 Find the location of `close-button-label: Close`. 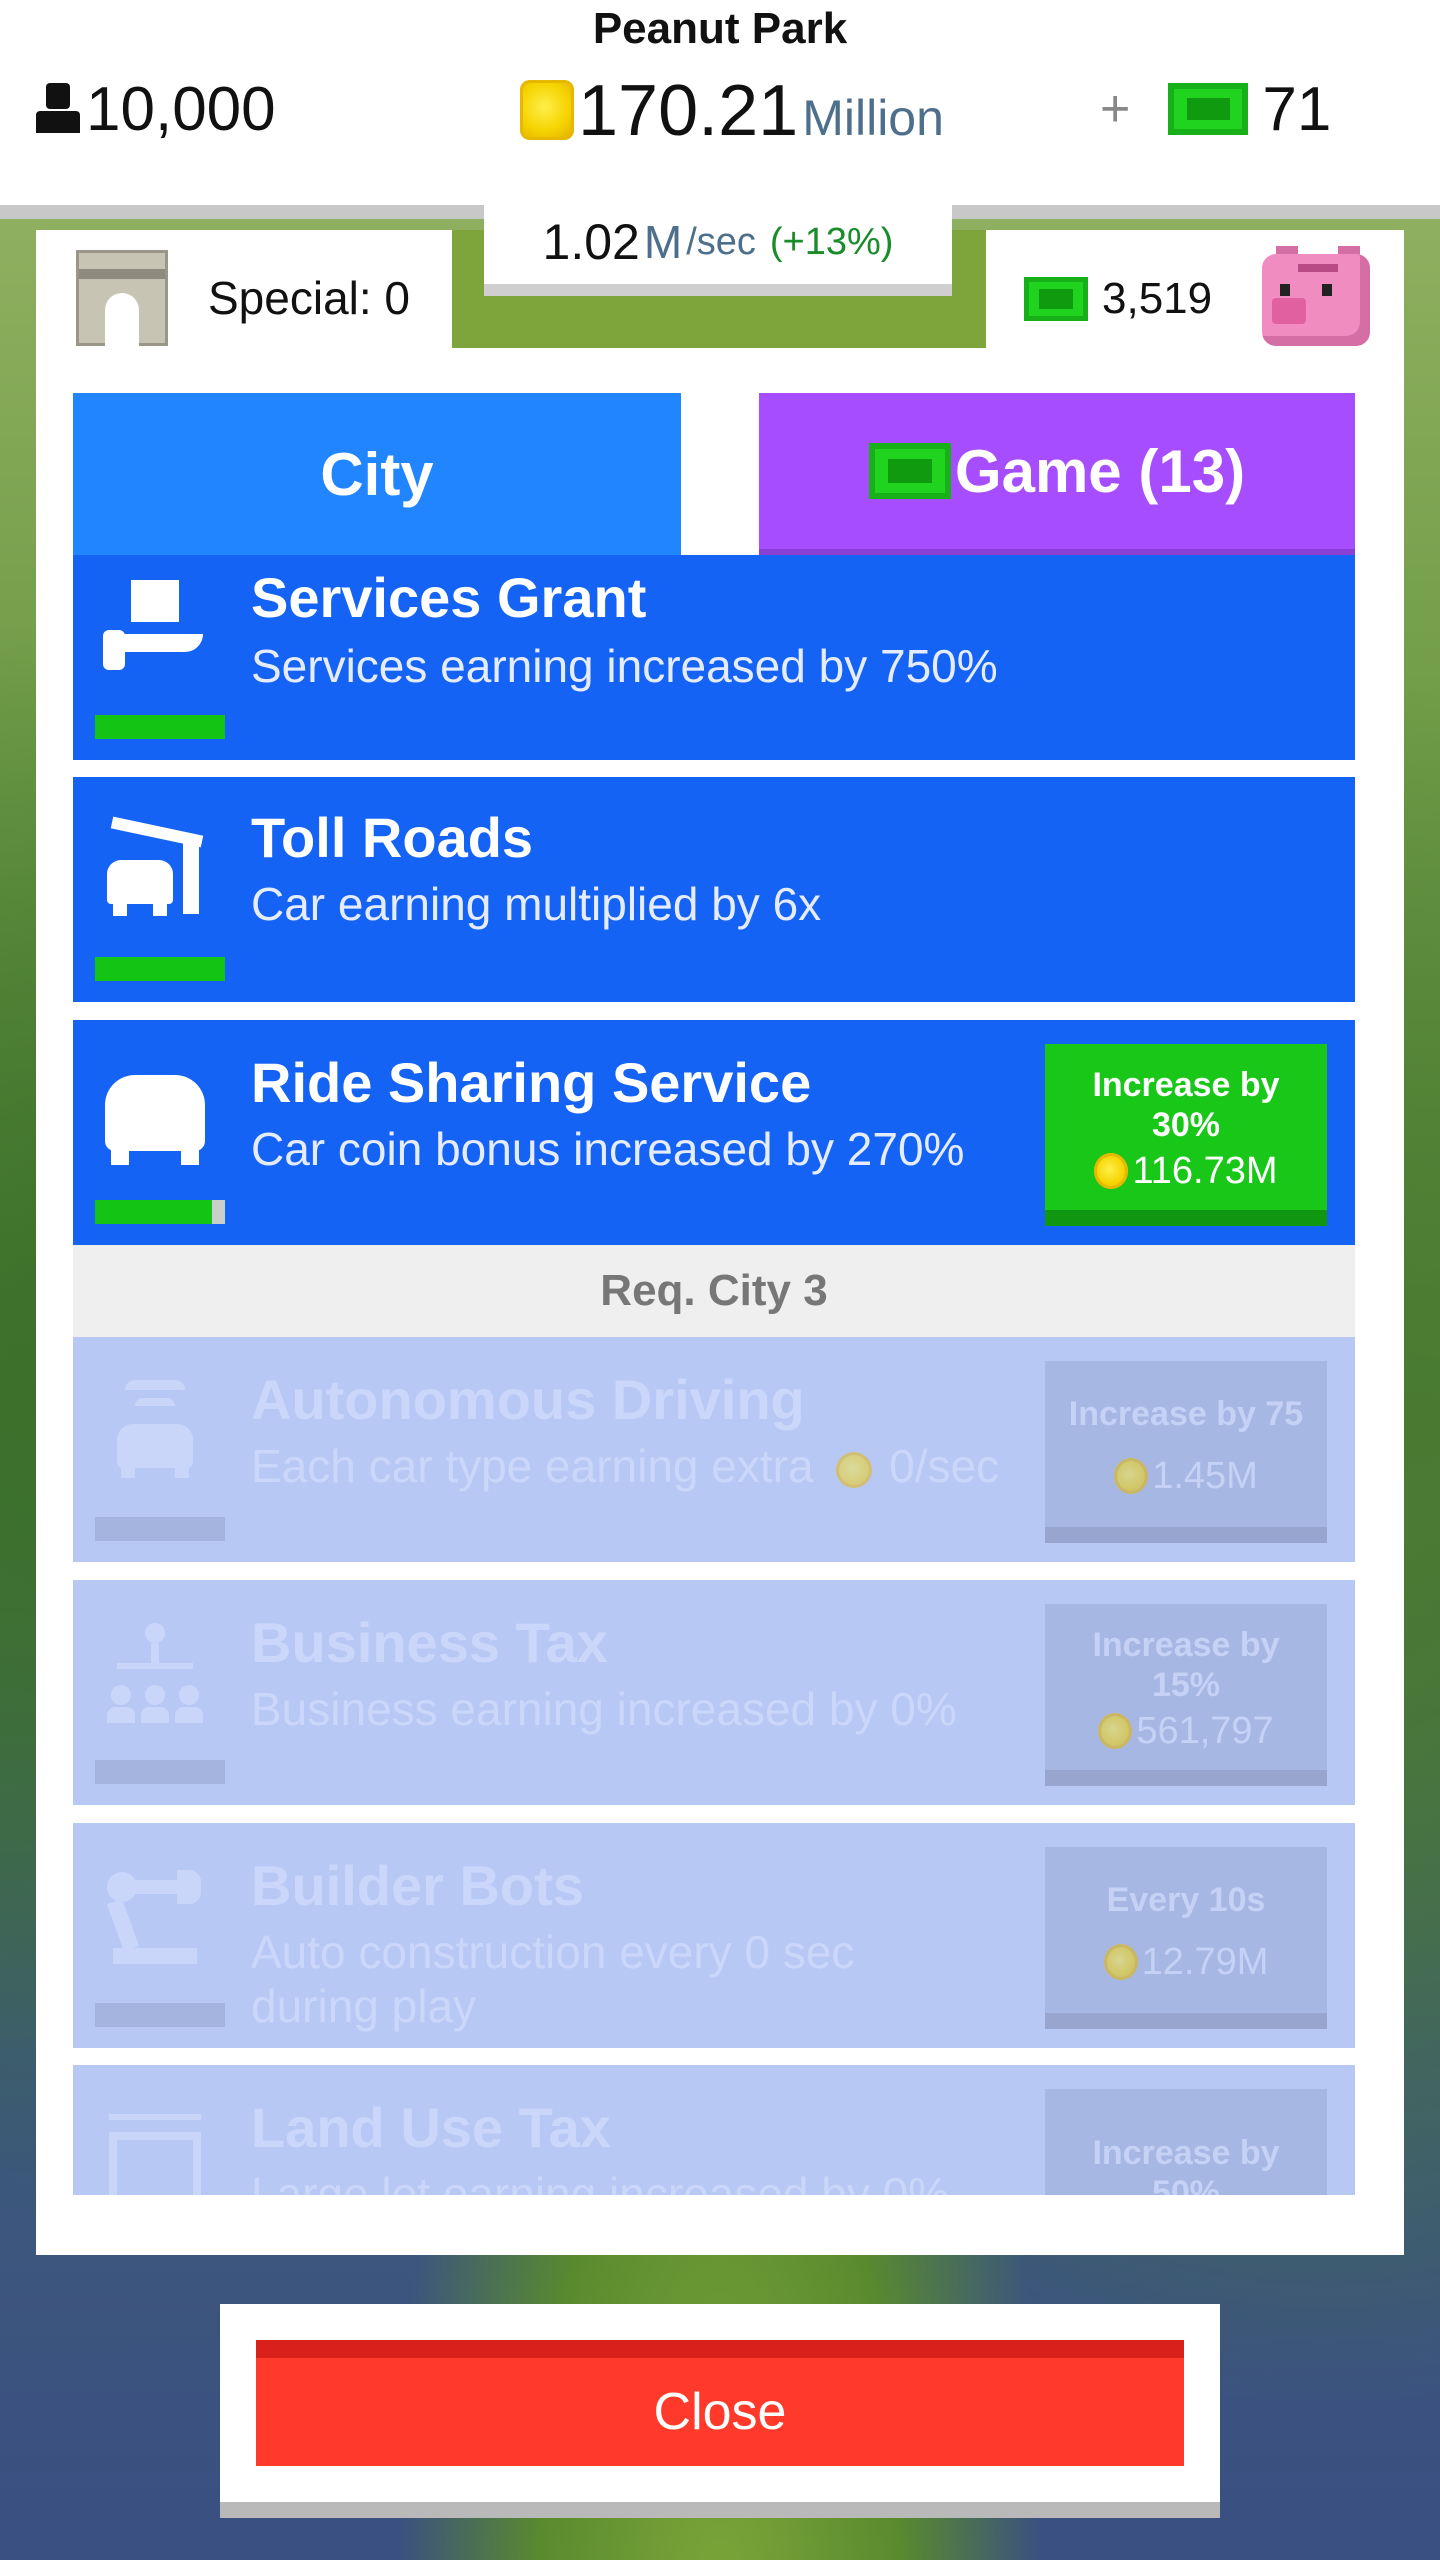

close-button-label: Close is located at coordinates (720, 2412).